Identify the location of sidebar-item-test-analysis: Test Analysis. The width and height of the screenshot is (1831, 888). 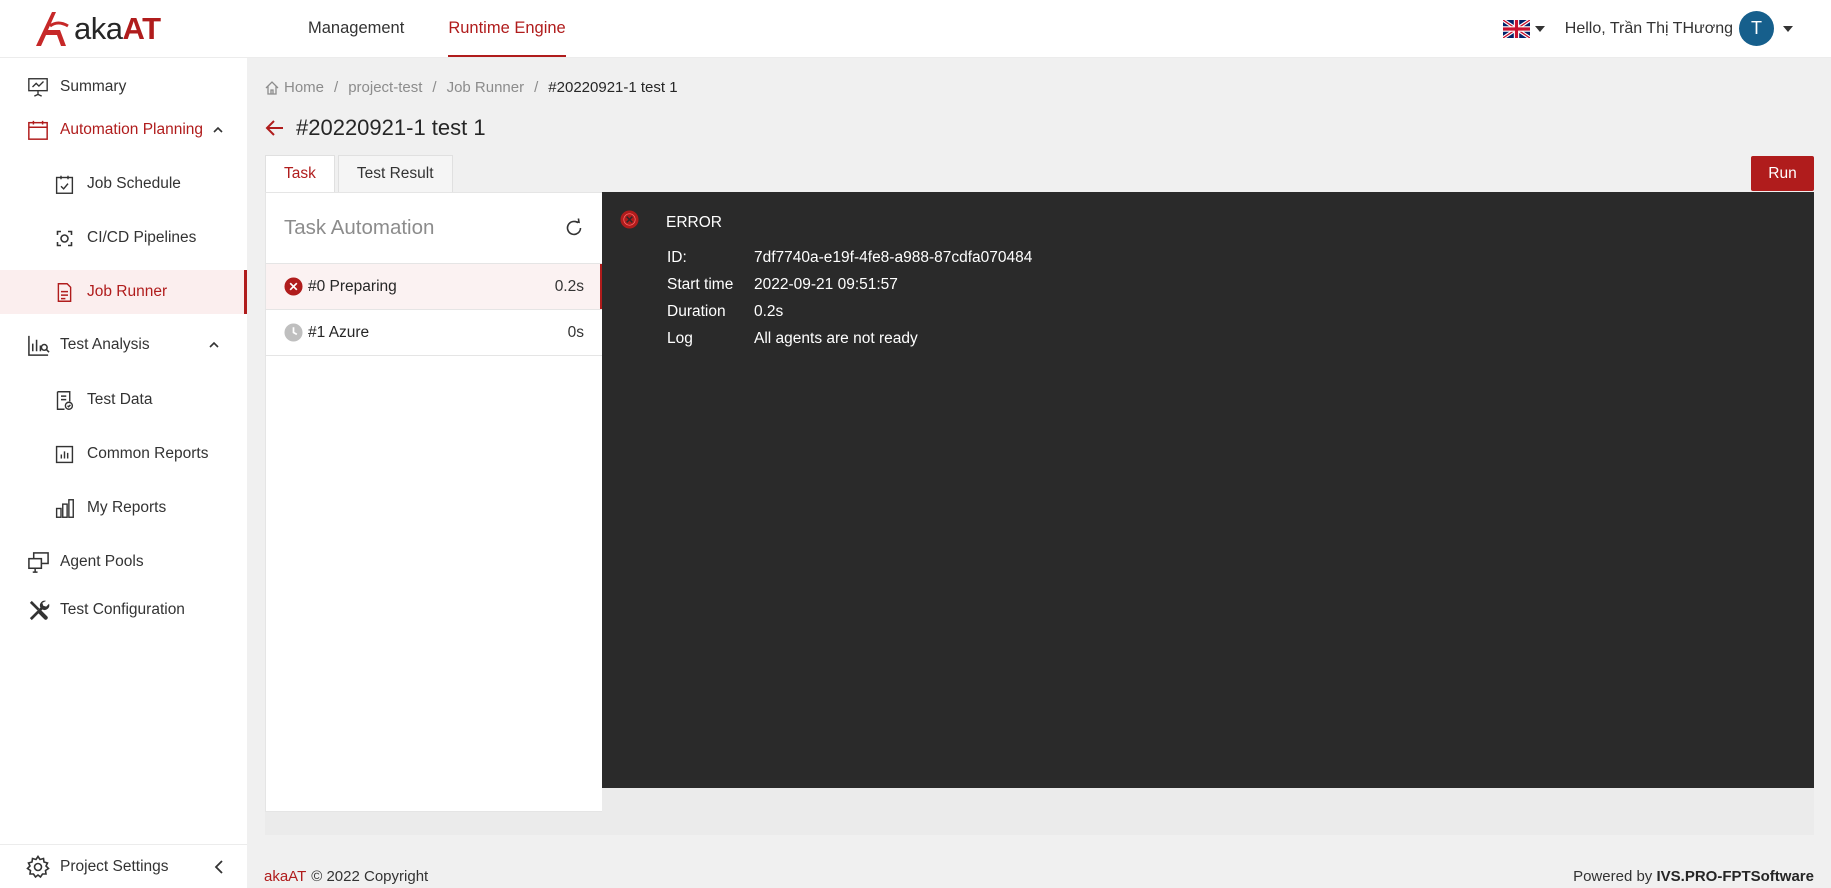
(123, 345).